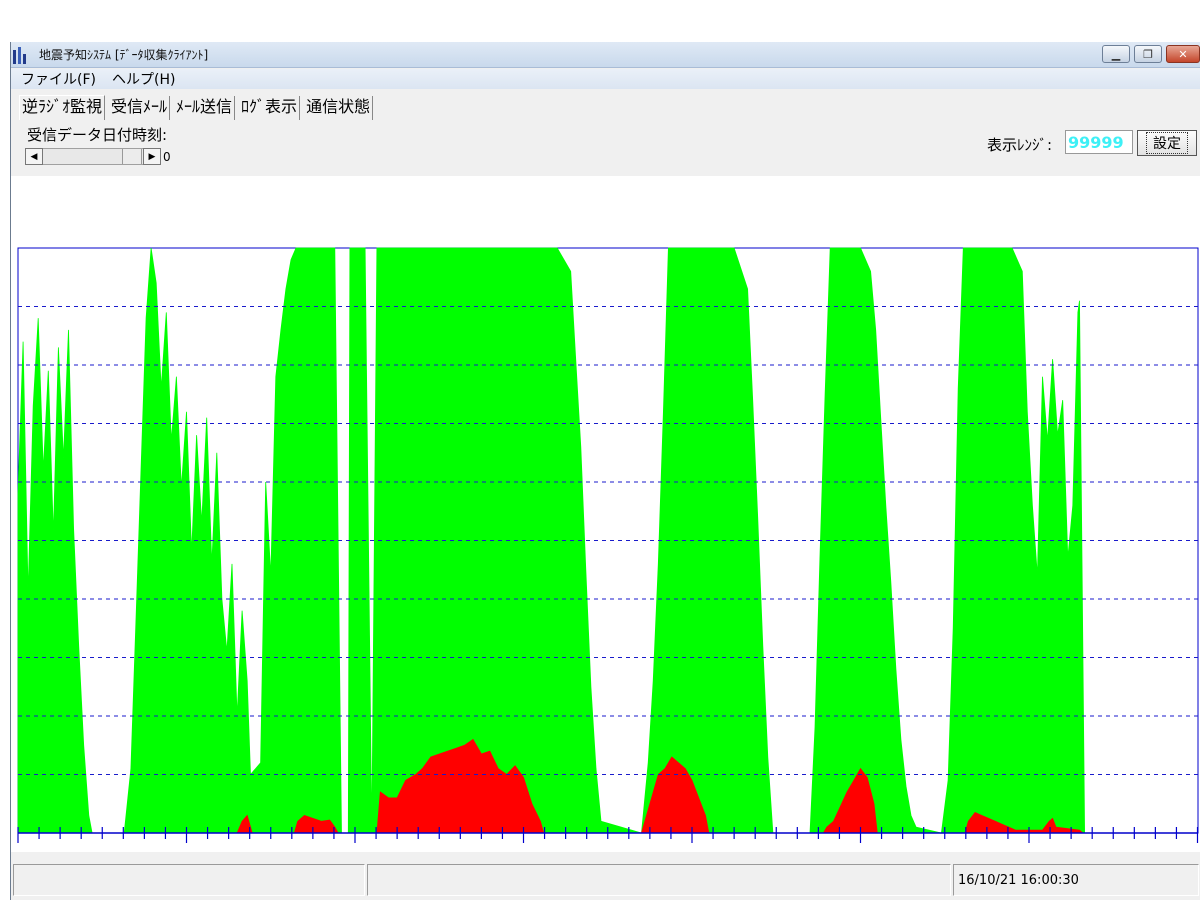 This screenshot has width=1200, height=900. Describe the element at coordinates (58, 79) in the screenshot. I see `menu-file: ファイル(F)` at that location.